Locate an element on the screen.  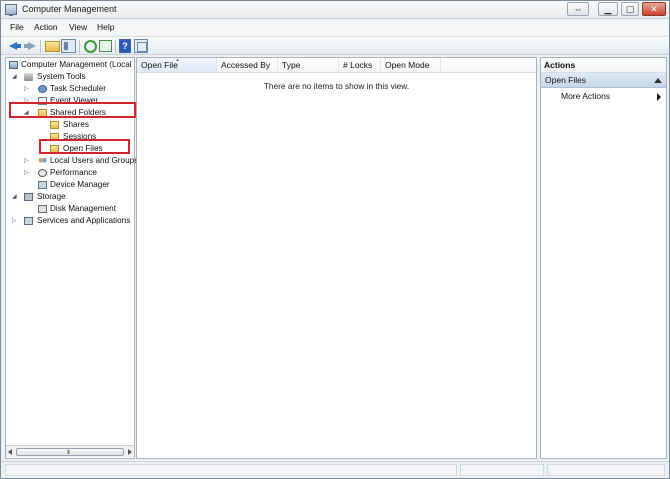
column-filler is located at coordinates (488, 65).